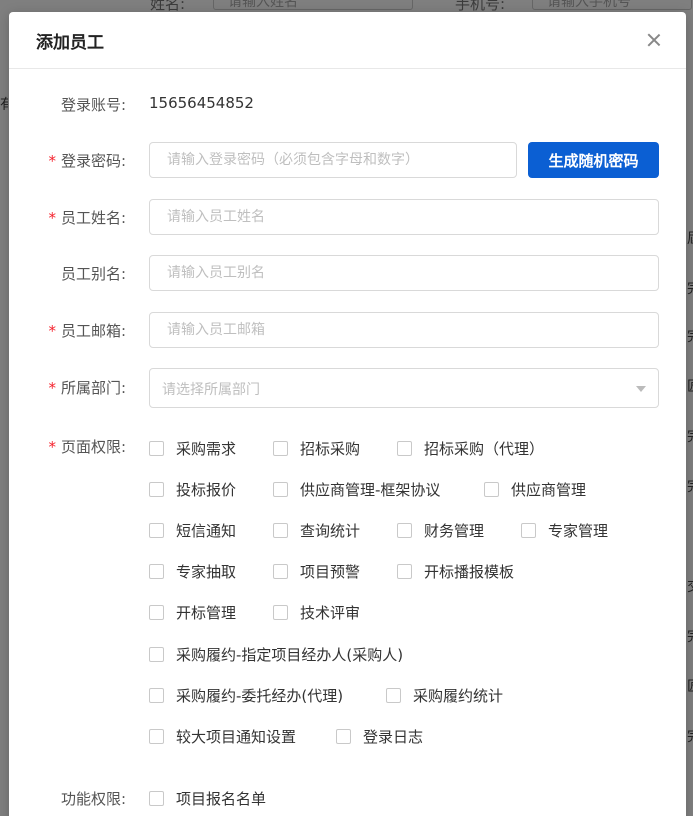 This screenshot has width=693, height=816. What do you see at coordinates (93, 105) in the screenshot?
I see `account-label: 登录账号:` at bounding box center [93, 105].